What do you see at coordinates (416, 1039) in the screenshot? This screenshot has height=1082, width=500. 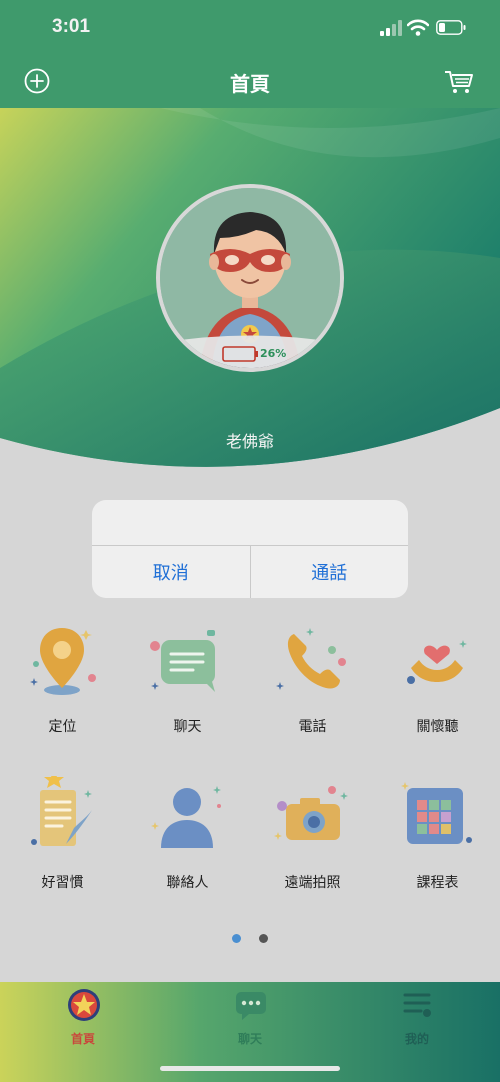 I see `tab-label: 我的` at bounding box center [416, 1039].